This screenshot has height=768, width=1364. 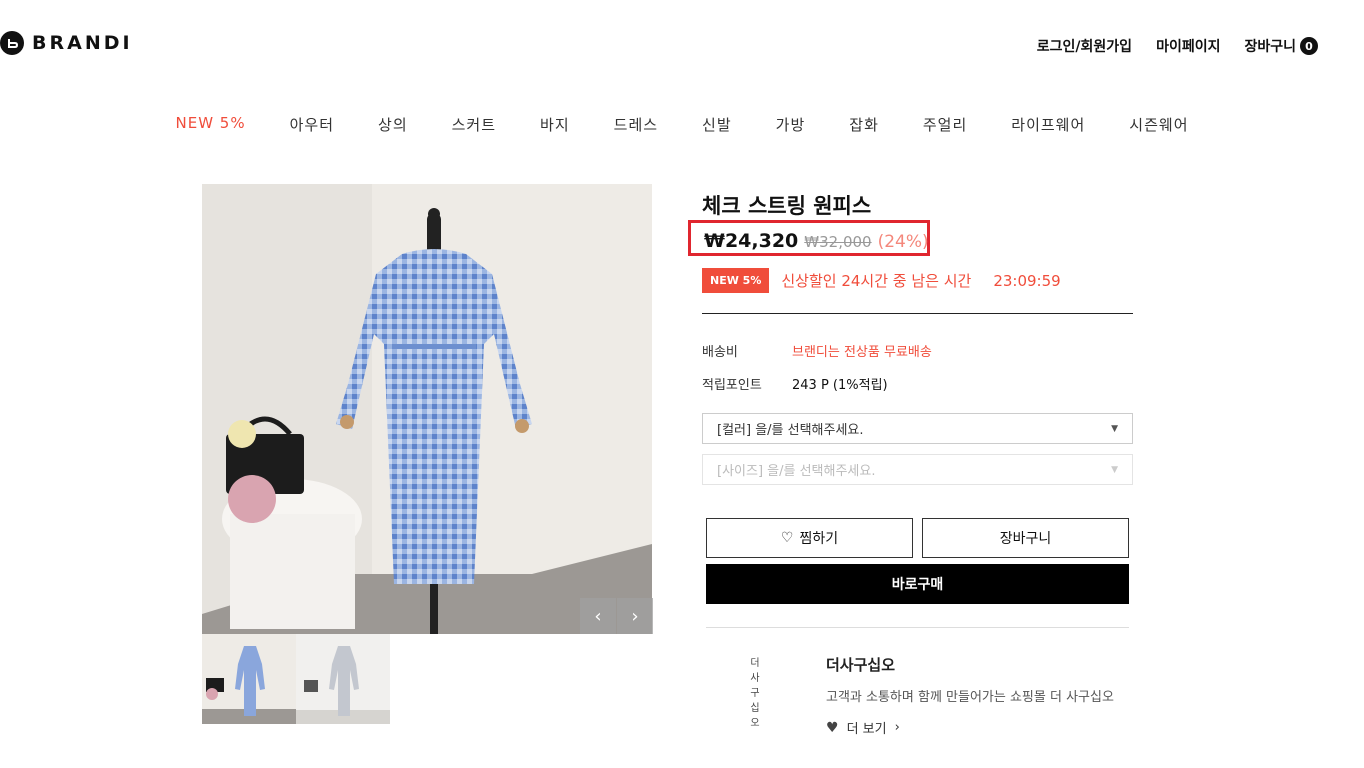 I want to click on category-jewelry: 주얼리, so click(x=945, y=124).